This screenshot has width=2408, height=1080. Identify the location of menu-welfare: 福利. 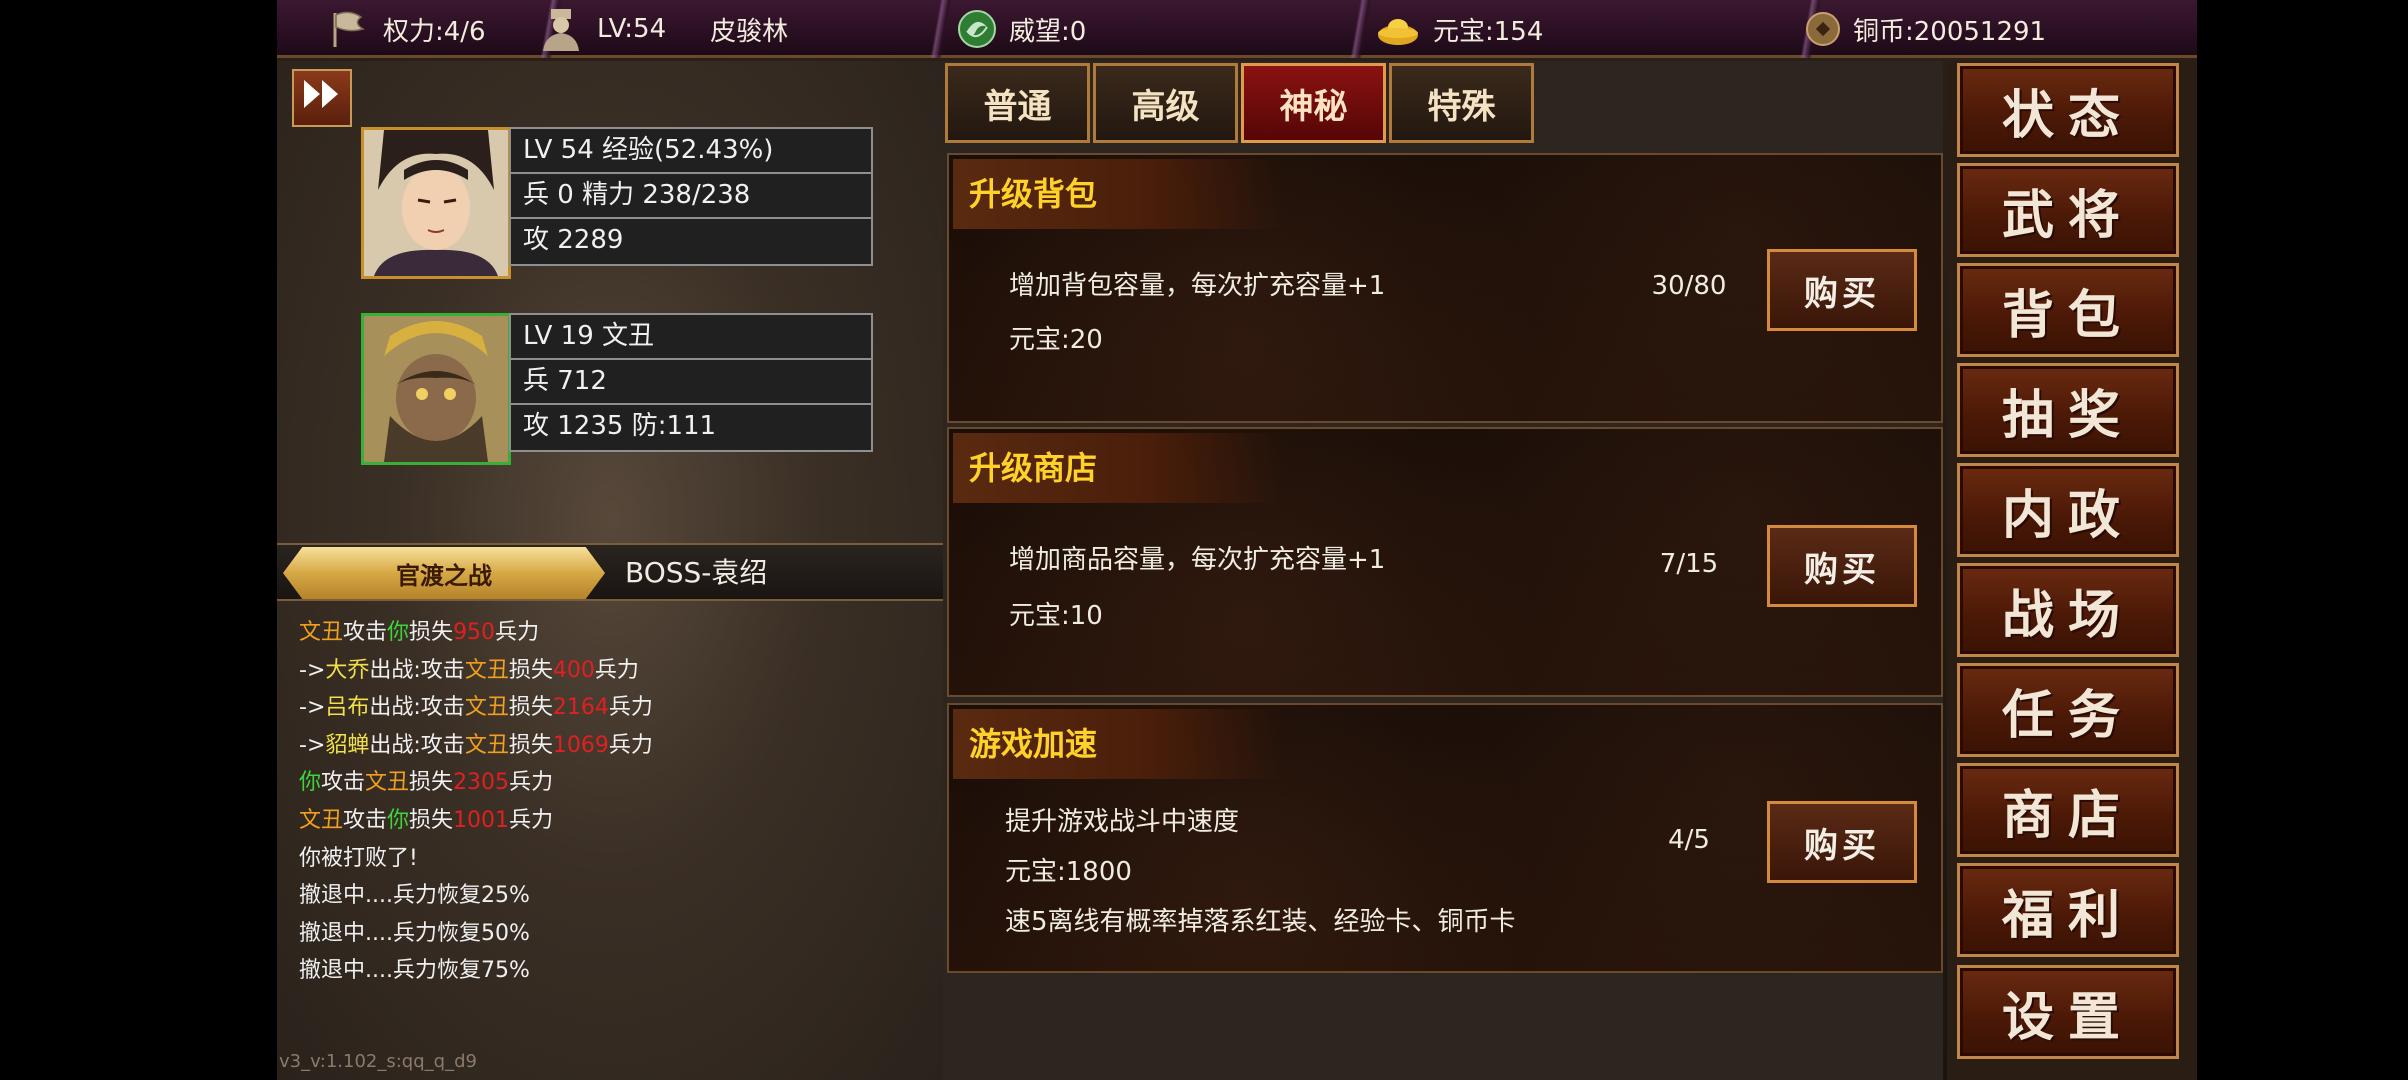
(2068, 910).